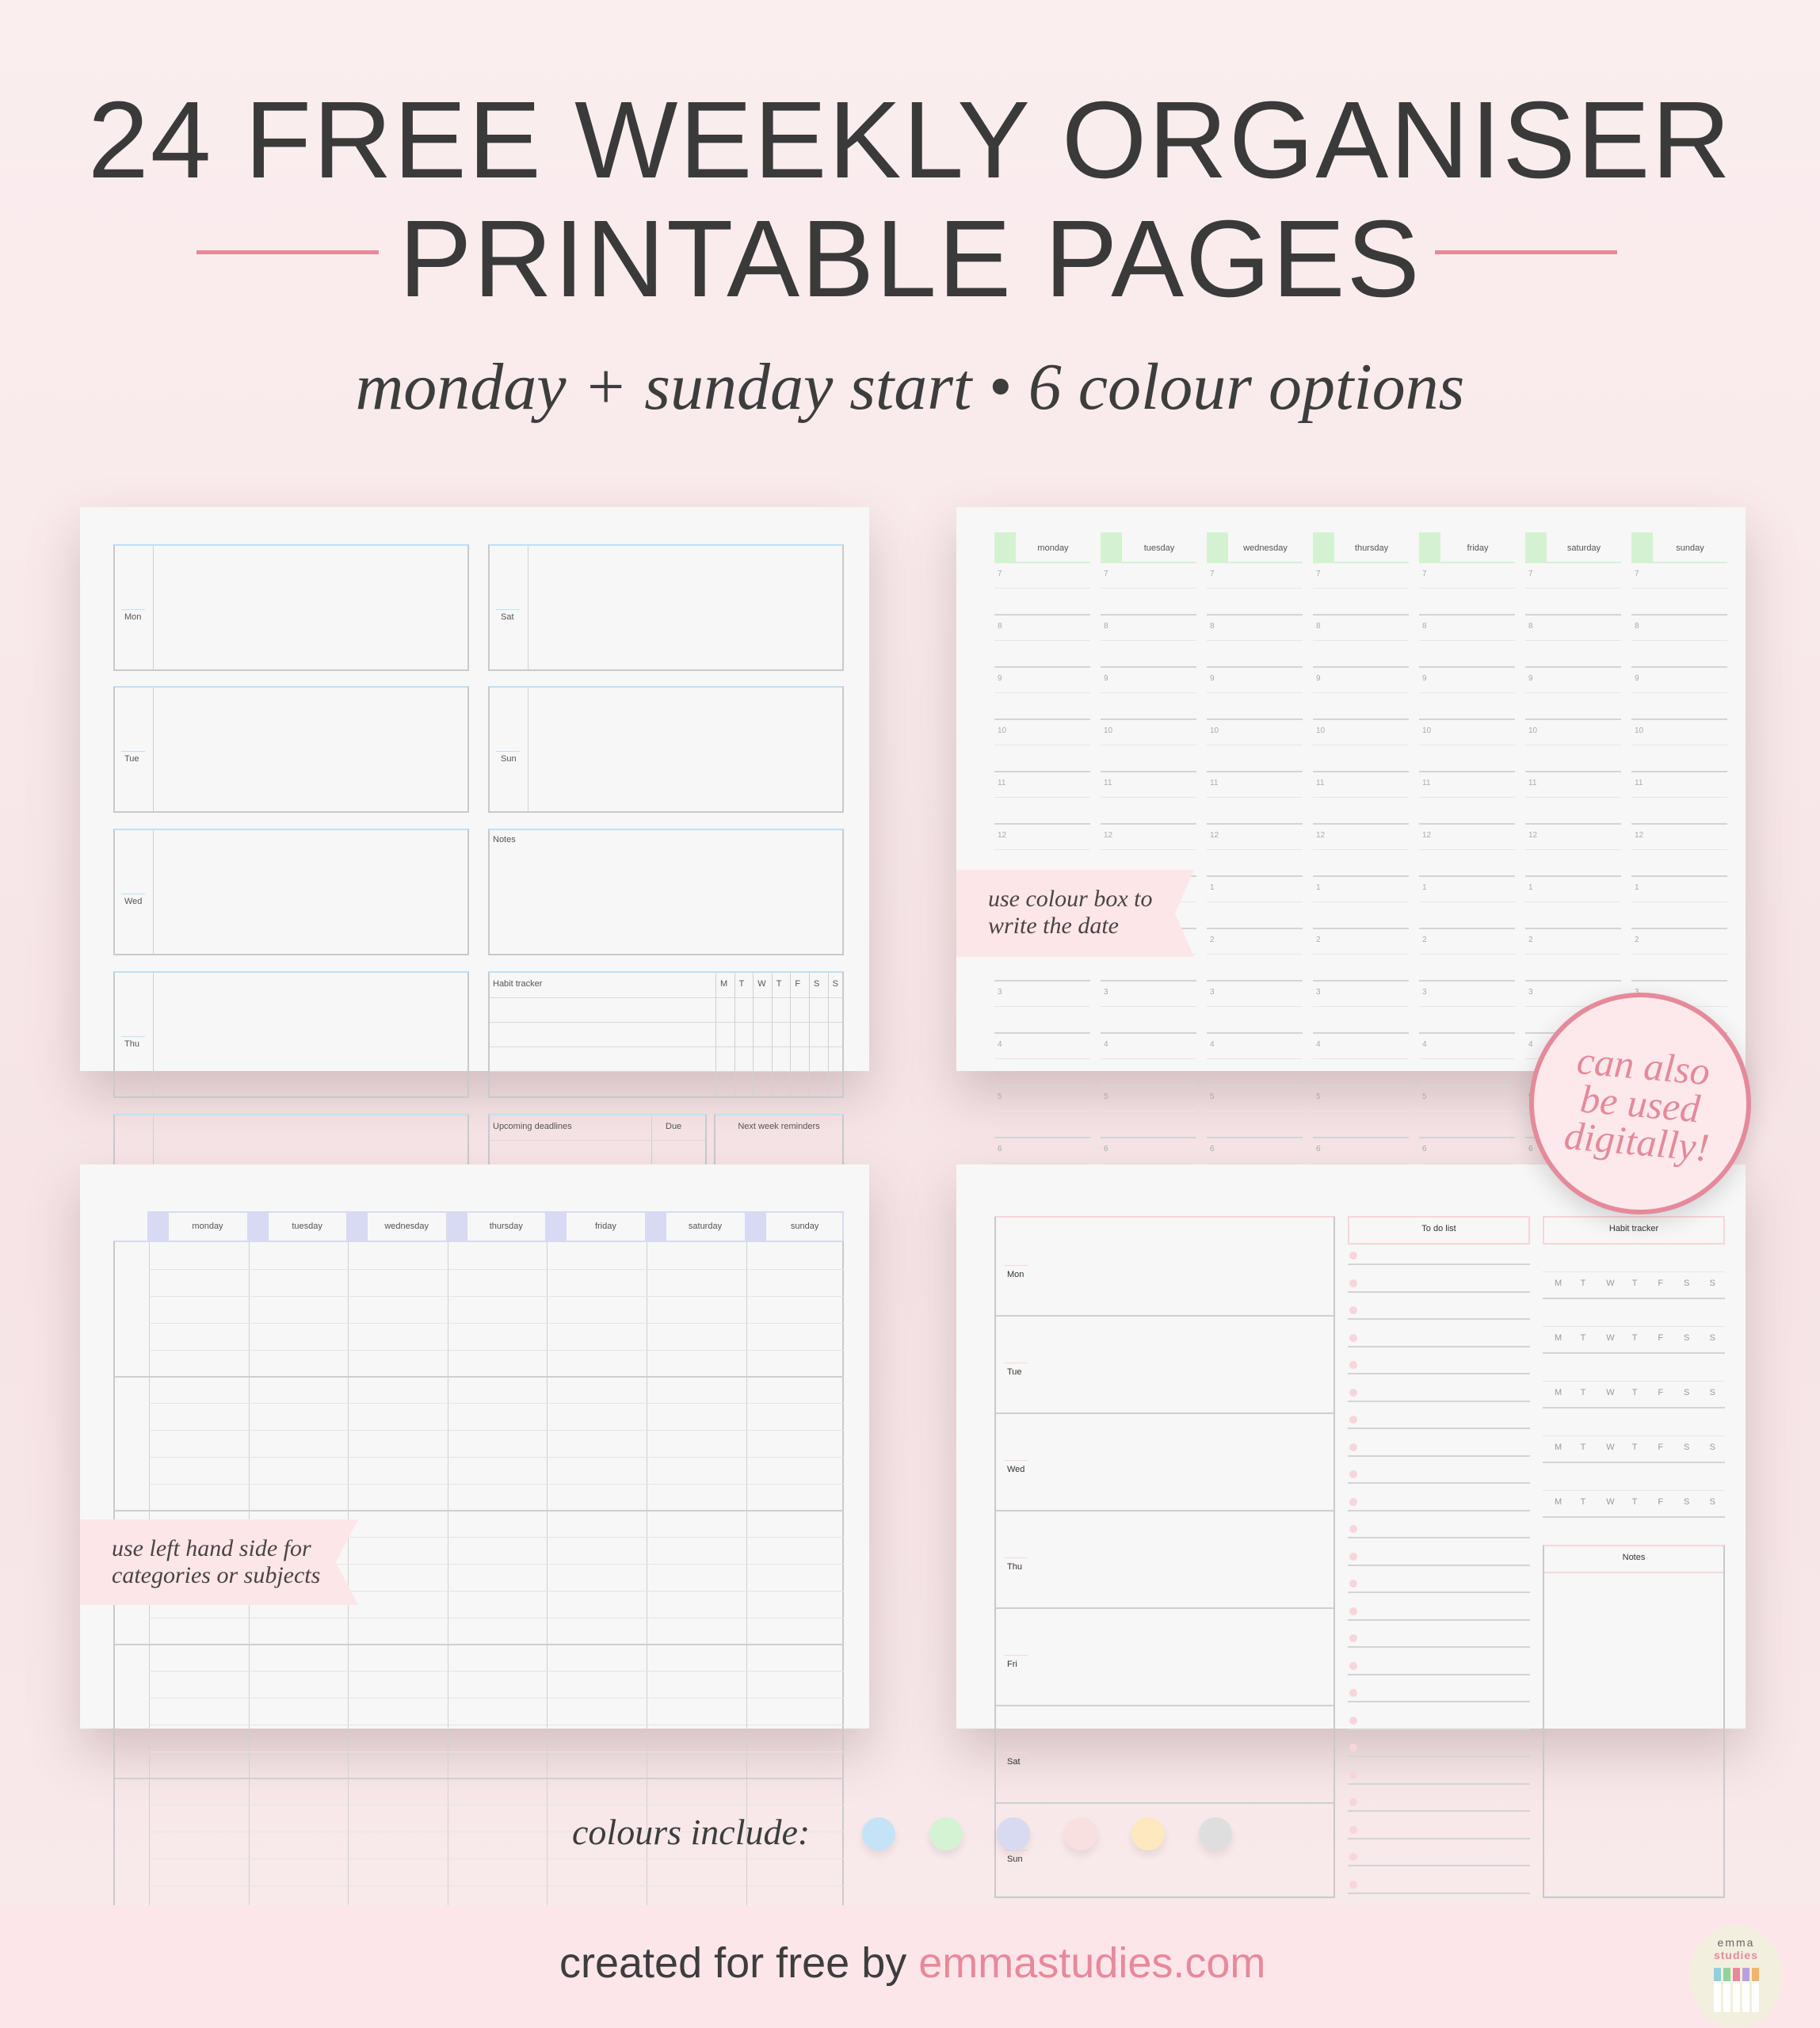  Describe the element at coordinates (287, 252) in the screenshot. I see `divider-left` at that location.